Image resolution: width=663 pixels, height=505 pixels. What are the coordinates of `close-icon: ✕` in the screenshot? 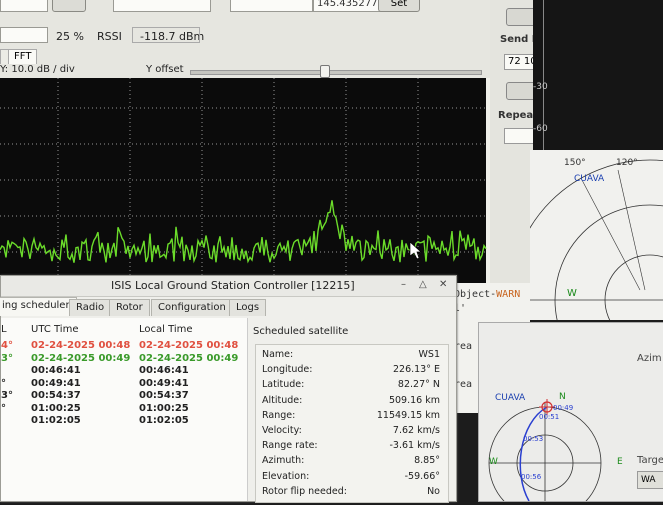 It's located at (443, 284).